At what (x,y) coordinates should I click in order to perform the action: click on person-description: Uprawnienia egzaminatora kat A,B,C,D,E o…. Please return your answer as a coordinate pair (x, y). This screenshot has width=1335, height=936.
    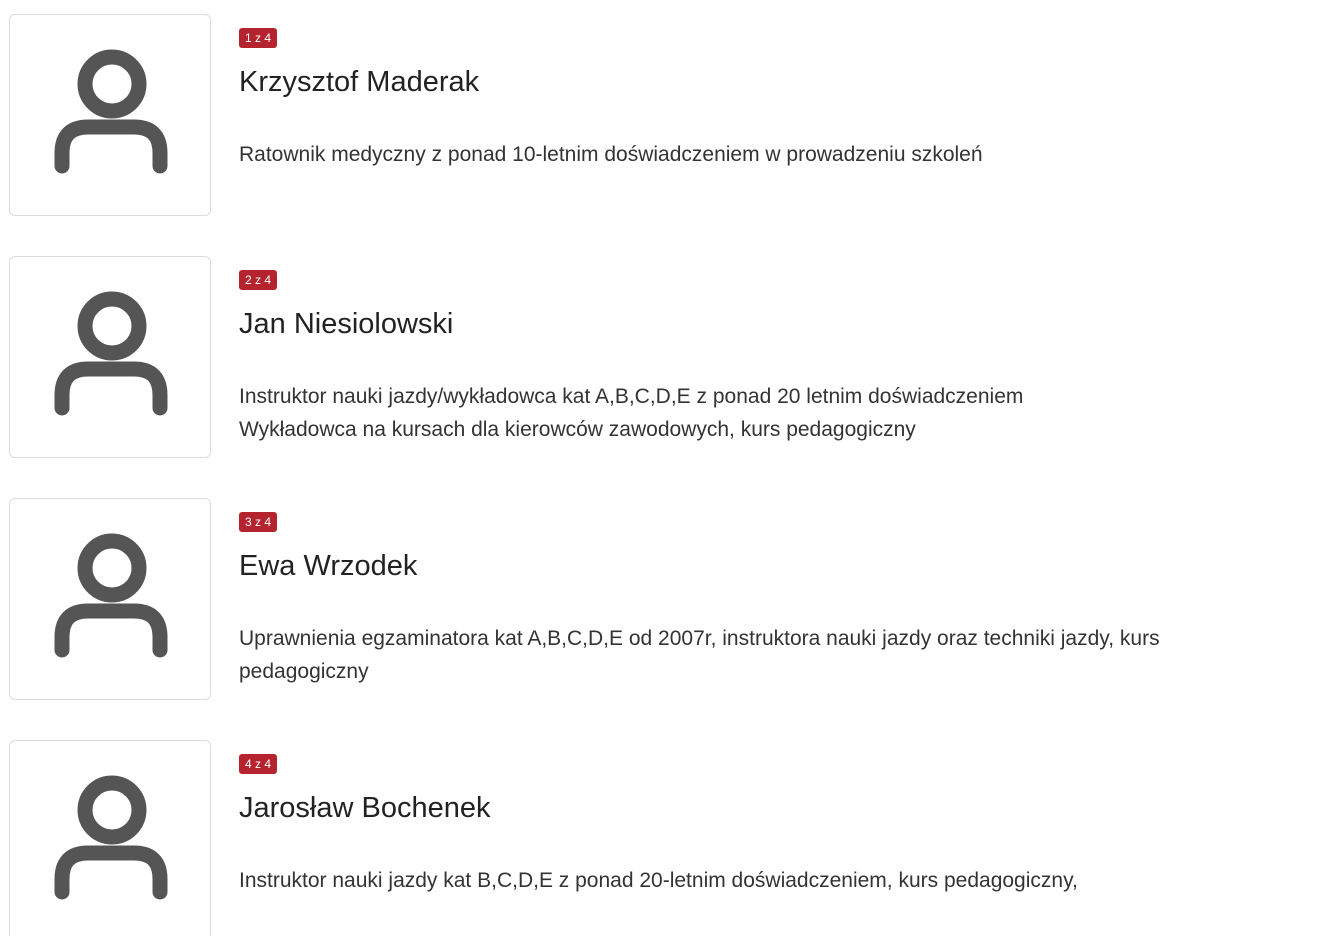
    Looking at the image, I should click on (699, 655).